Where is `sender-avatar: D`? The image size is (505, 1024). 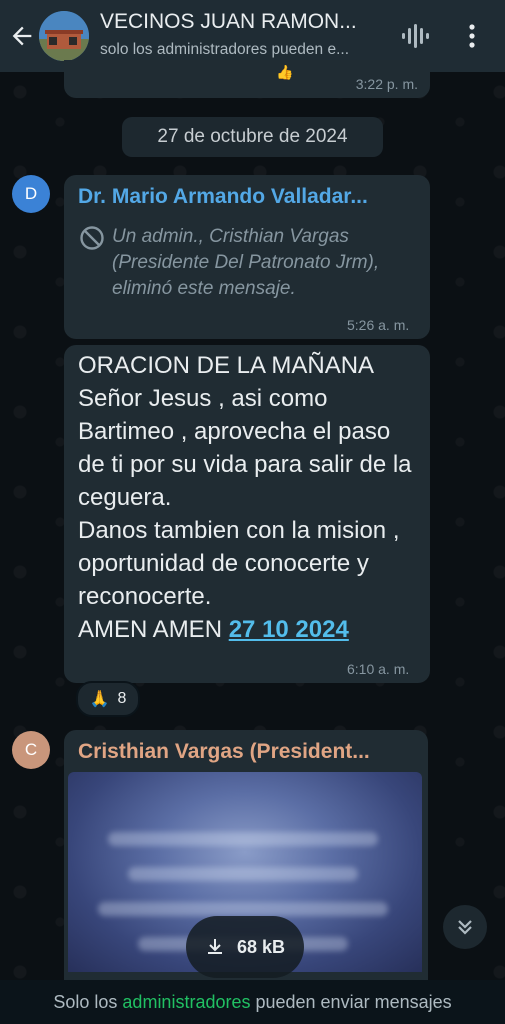 sender-avatar: D is located at coordinates (31, 194).